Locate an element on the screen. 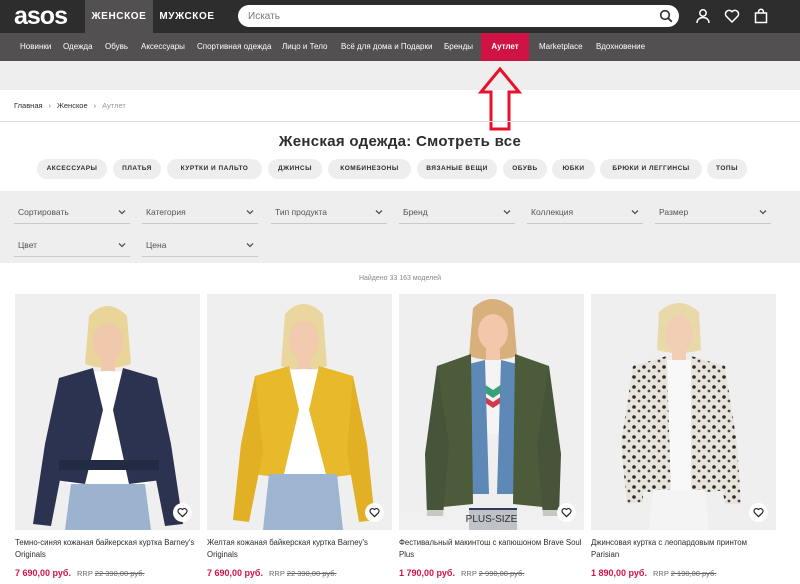 This screenshot has height=584, width=800. filter-price: Цена is located at coordinates (200, 246).